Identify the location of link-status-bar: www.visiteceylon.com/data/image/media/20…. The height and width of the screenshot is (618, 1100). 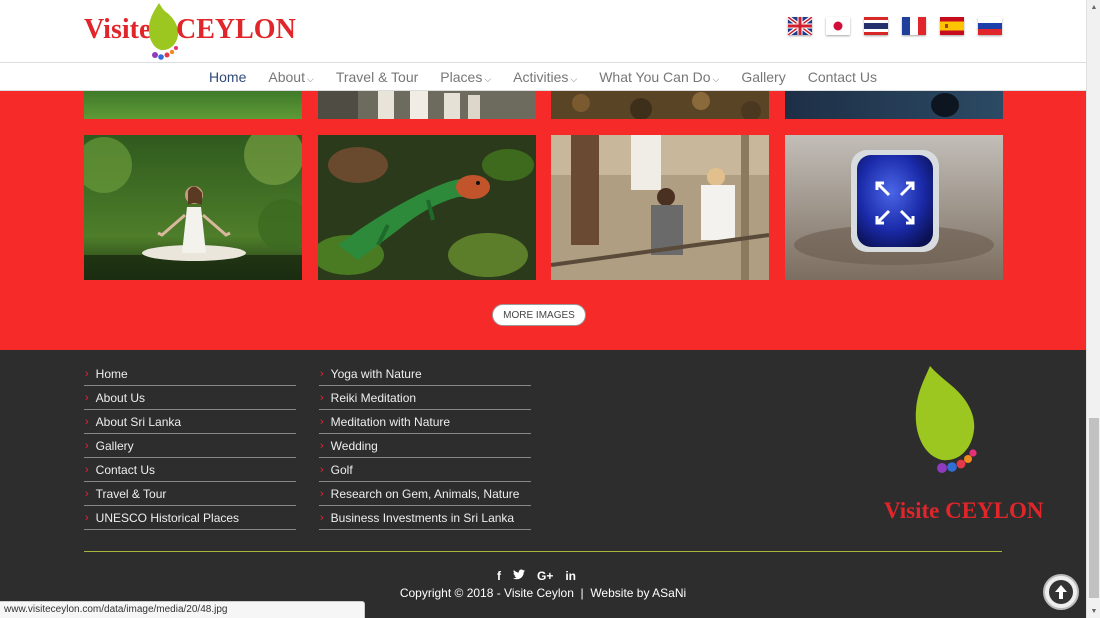
(182, 609).